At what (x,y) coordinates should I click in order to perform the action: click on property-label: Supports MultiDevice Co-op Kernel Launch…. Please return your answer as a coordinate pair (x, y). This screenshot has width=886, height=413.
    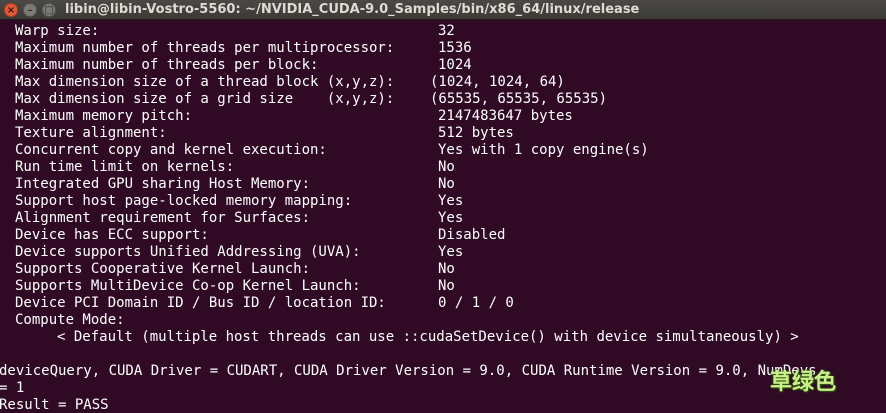
    Looking at the image, I should click on (188, 286).